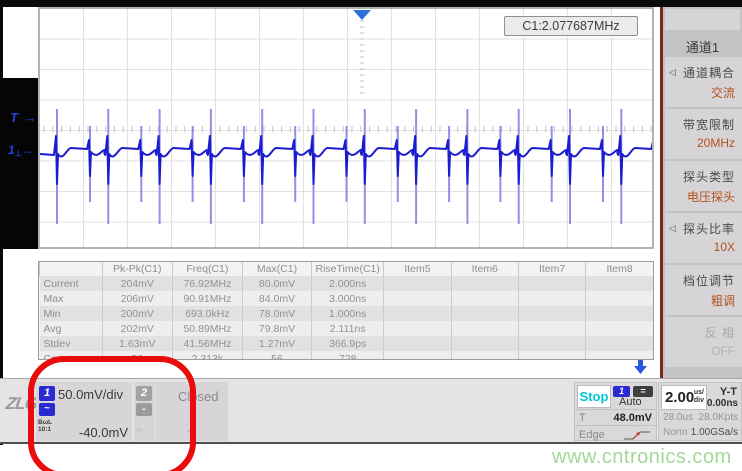 The image size is (742, 471). I want to click on table-cell: 3.000ns, so click(347, 298).